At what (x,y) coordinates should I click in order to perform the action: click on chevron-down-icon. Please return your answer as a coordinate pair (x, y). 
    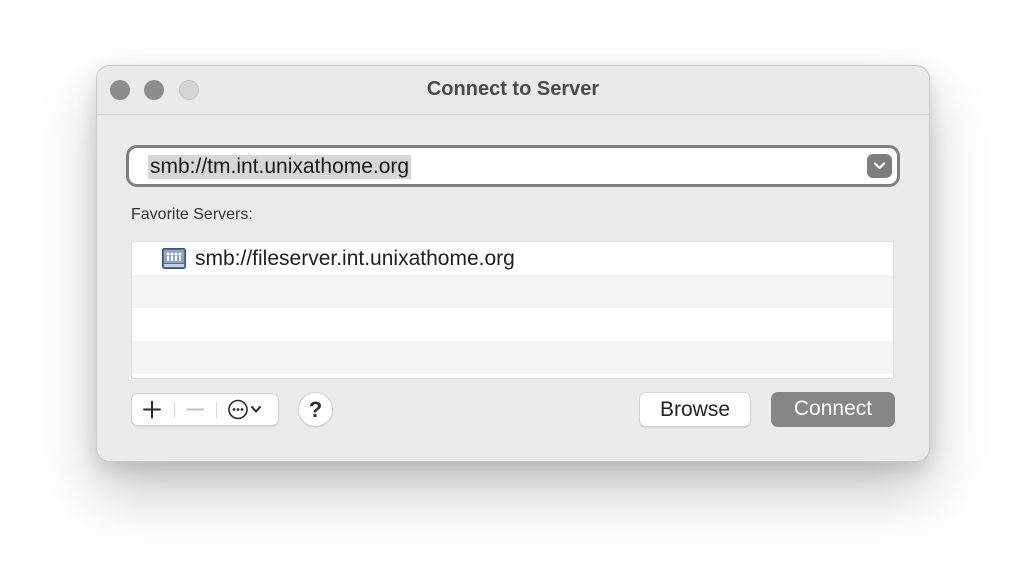
    Looking at the image, I should click on (879, 166).